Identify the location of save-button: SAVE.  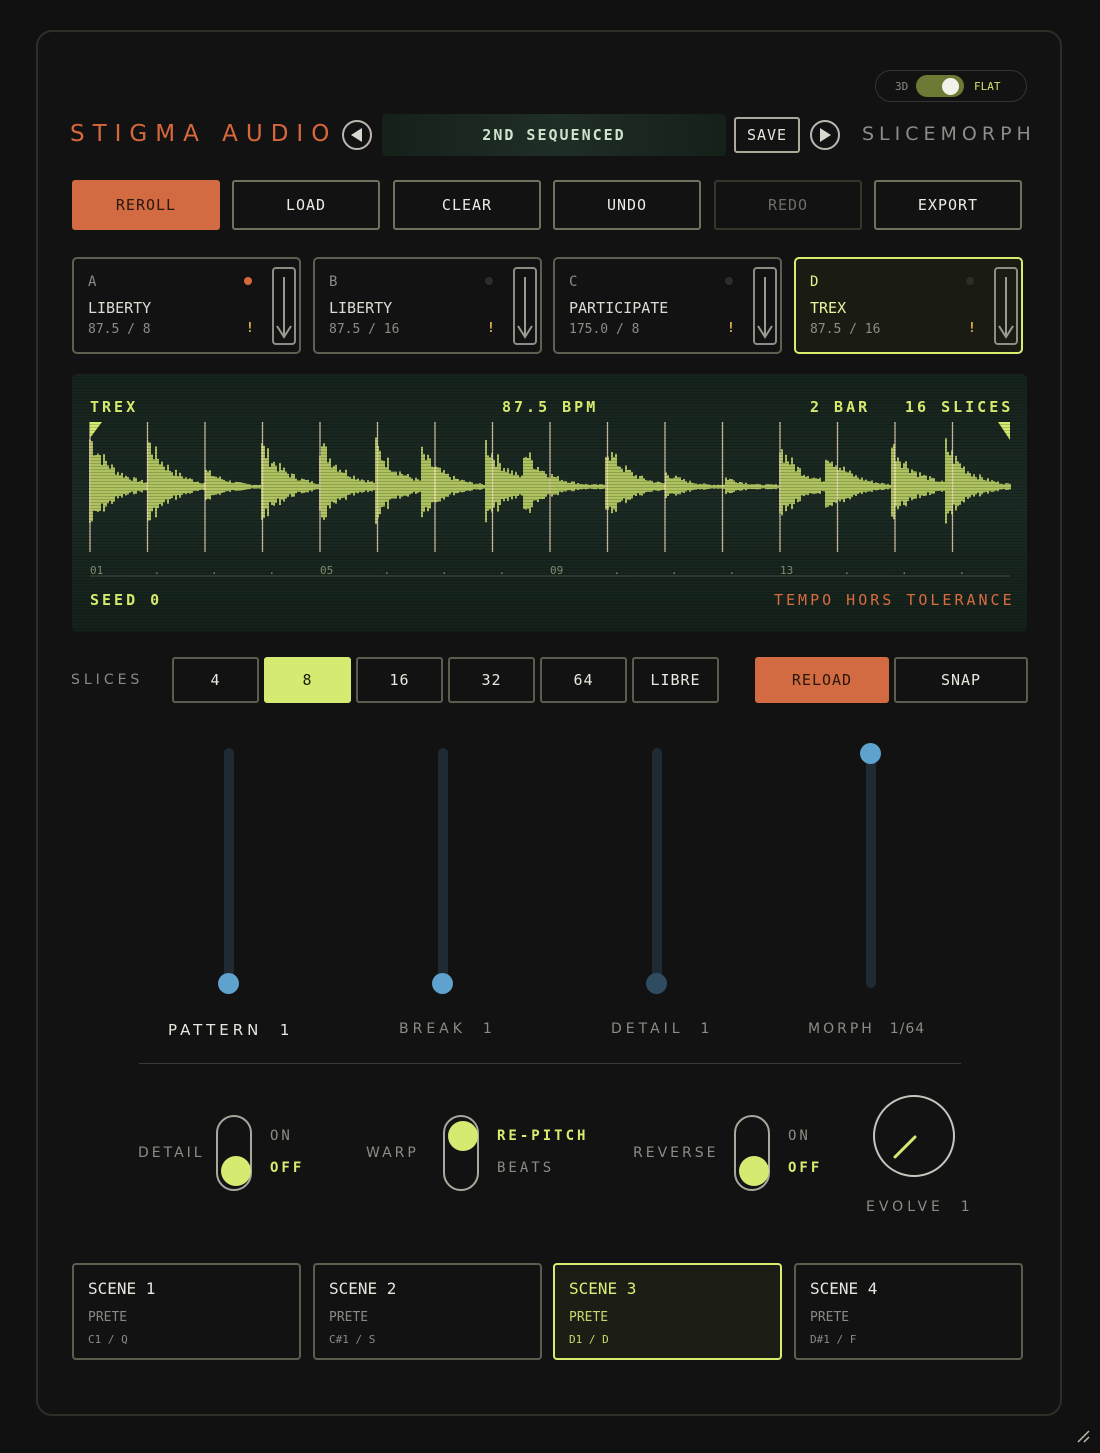
(767, 135).